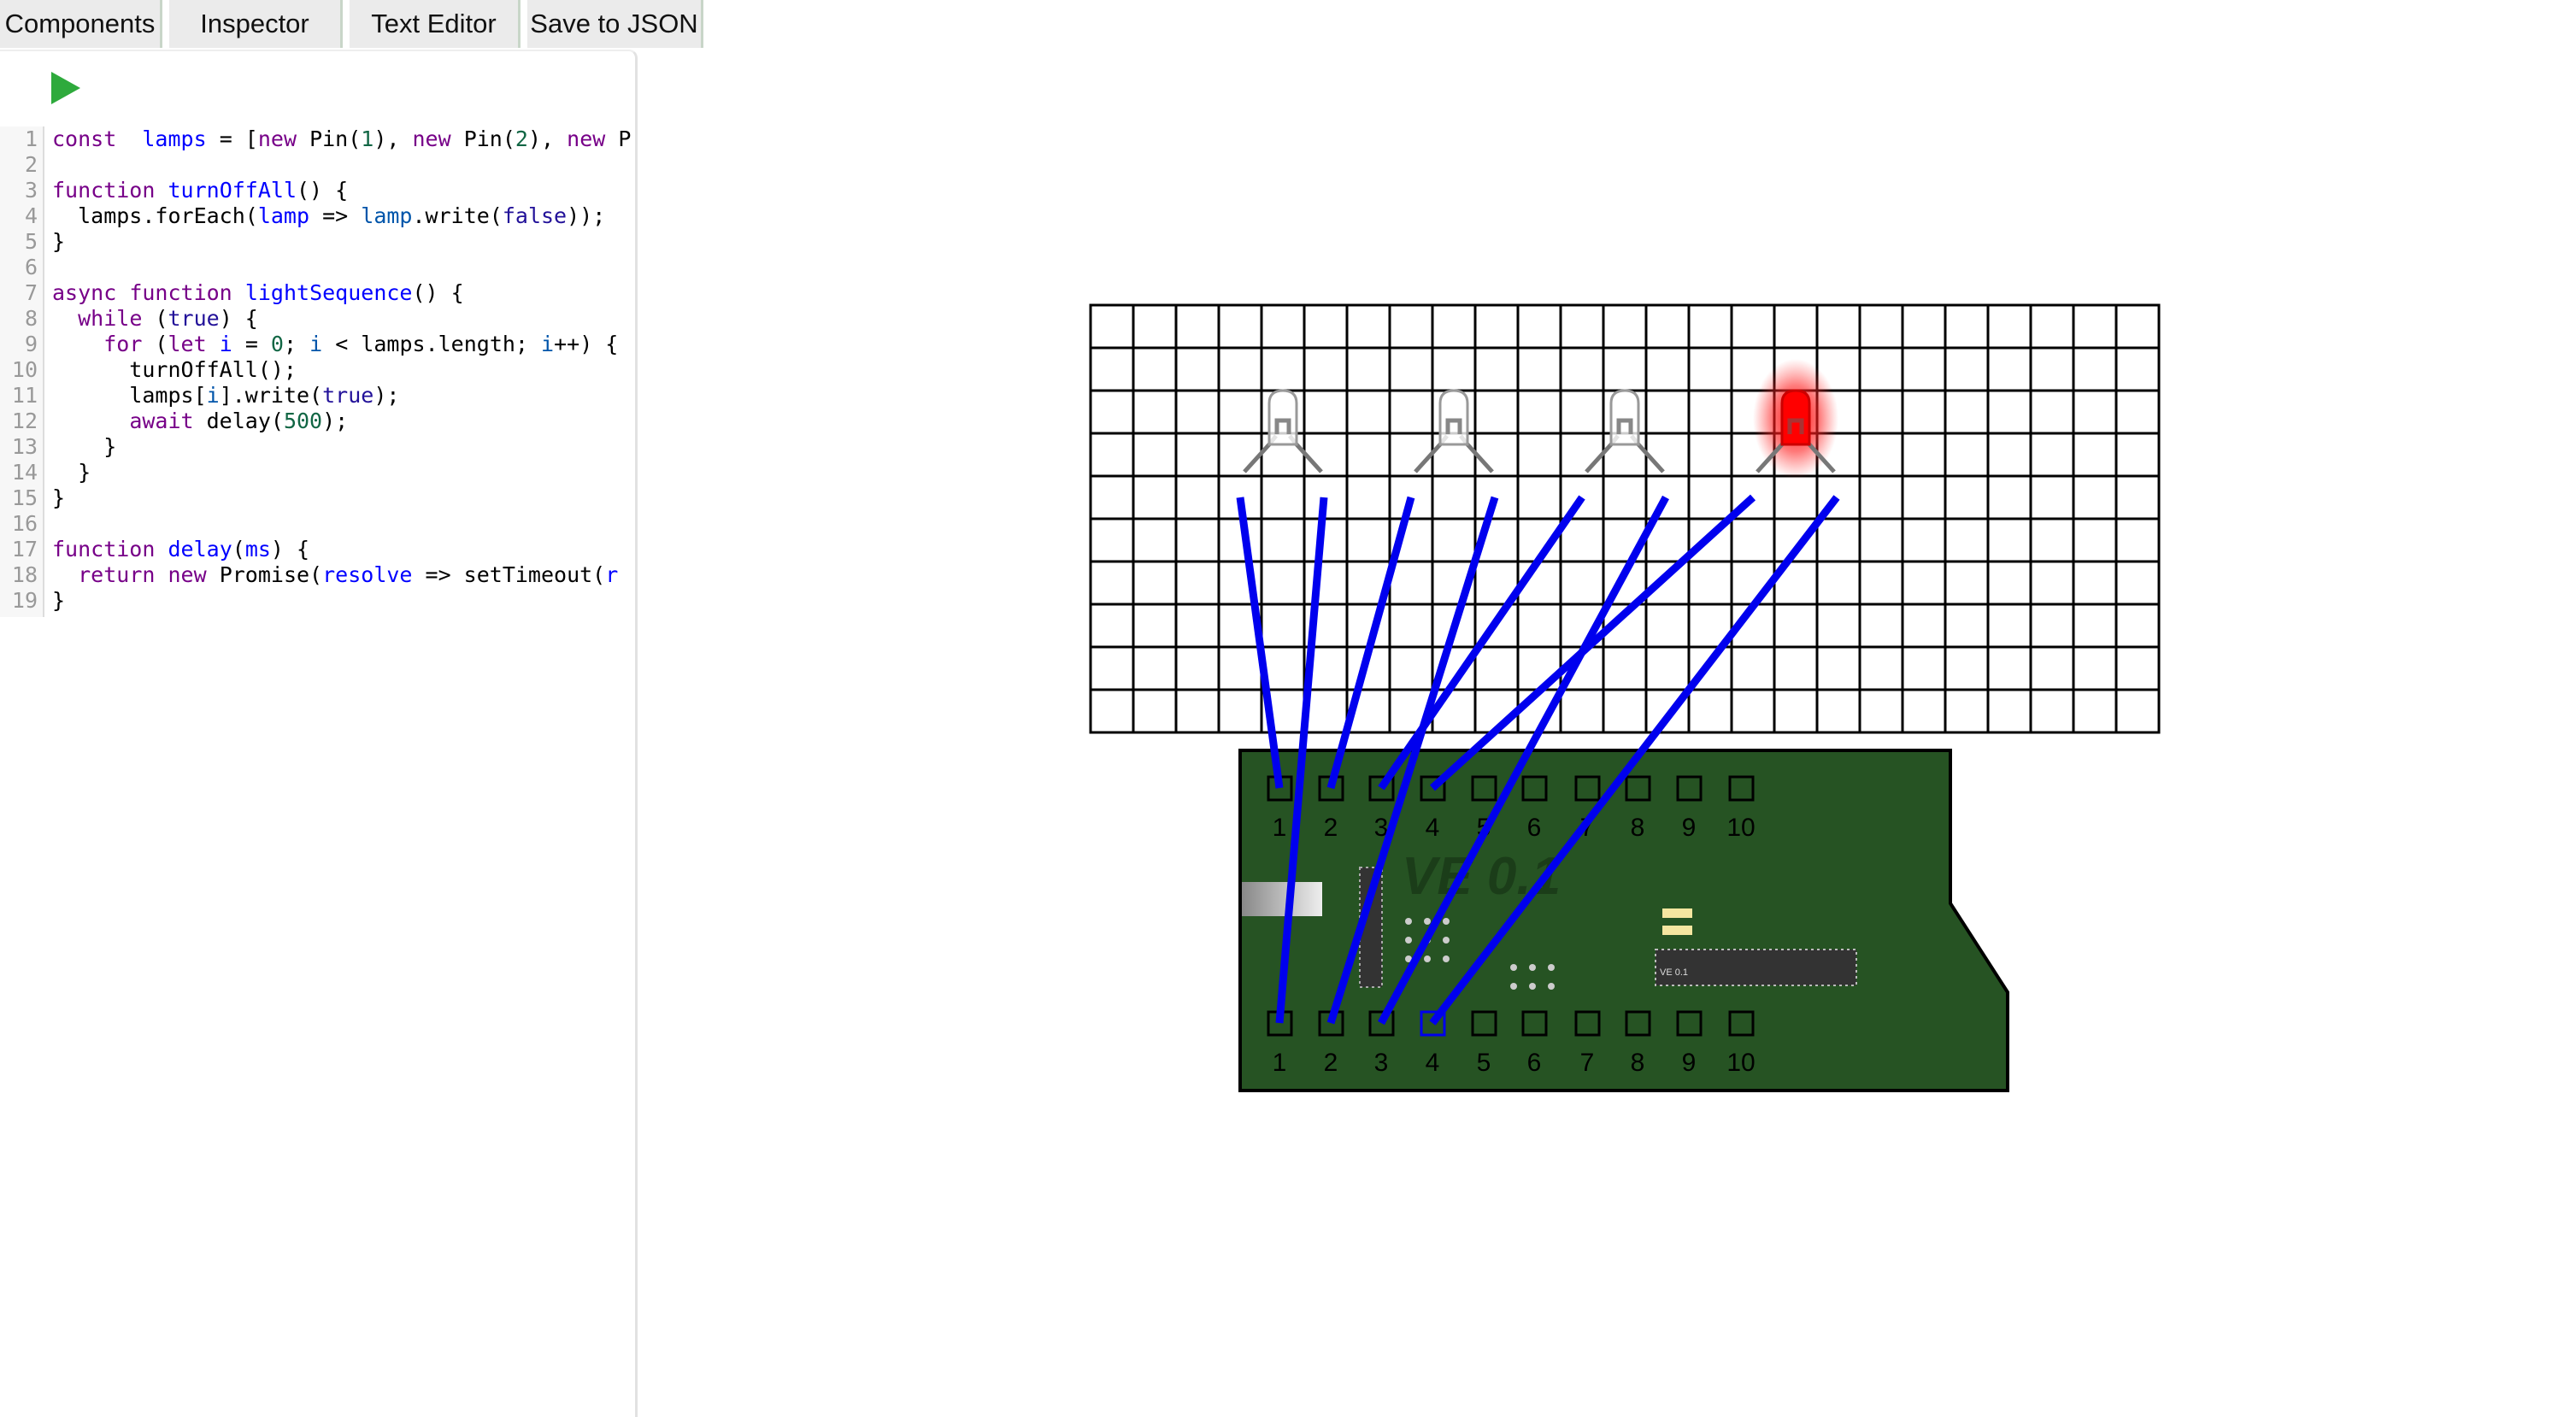  What do you see at coordinates (65, 88) in the screenshot?
I see `play-icon` at bounding box center [65, 88].